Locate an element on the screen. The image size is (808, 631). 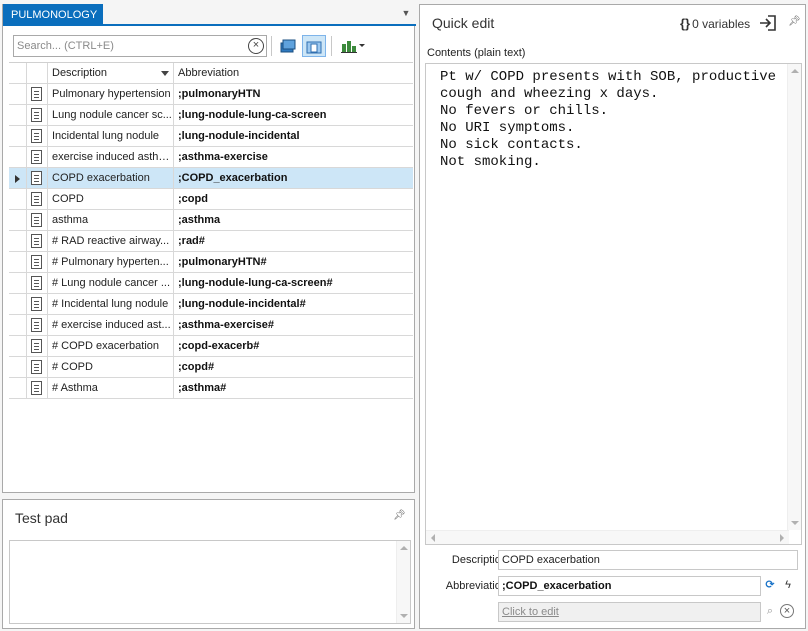
sort-filter-icon is located at coordinates (165, 73).